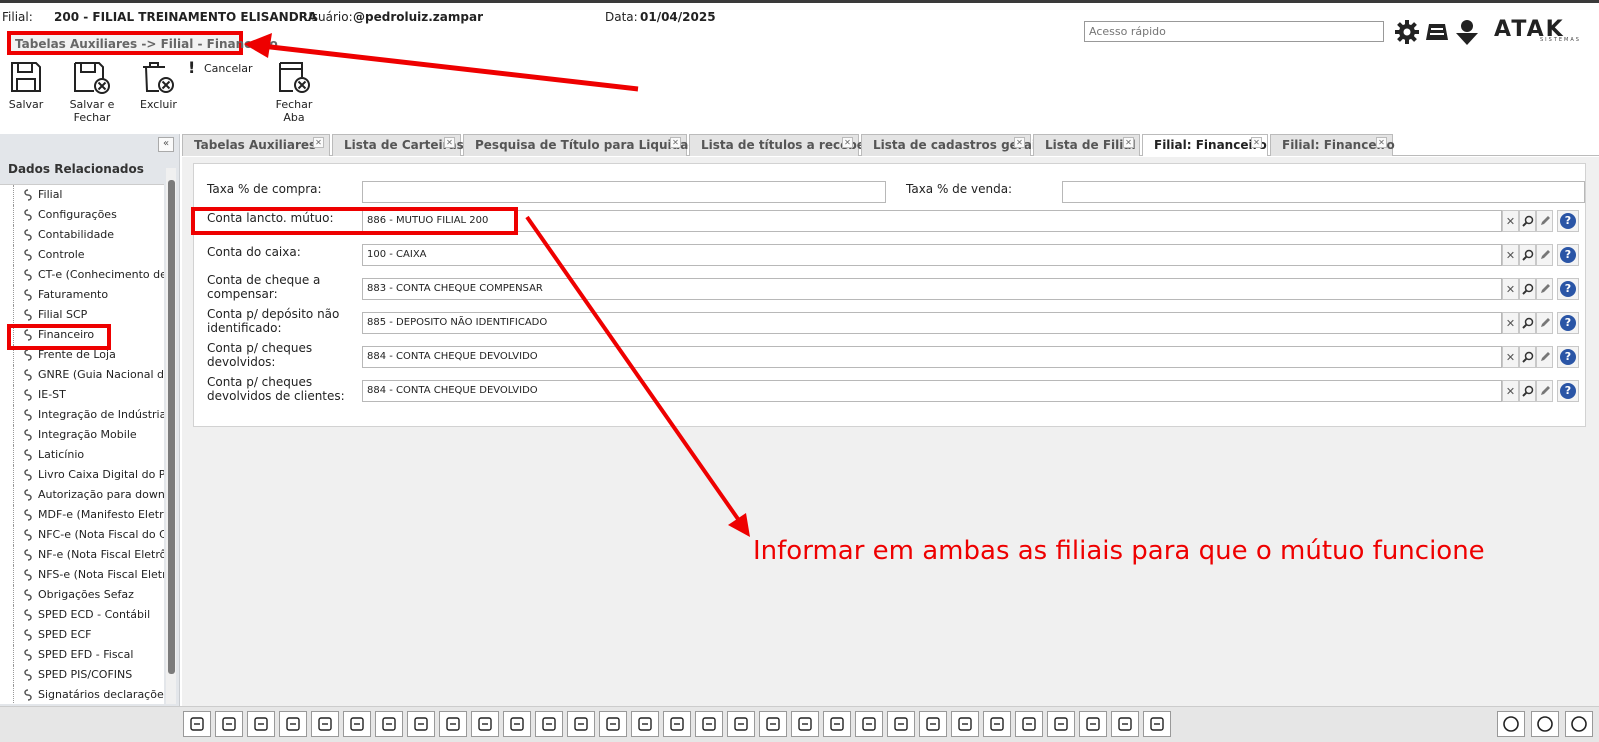 The image size is (1599, 742). Describe the element at coordinates (82, 694) in the screenshot. I see `related-item: Signatários declarações` at that location.